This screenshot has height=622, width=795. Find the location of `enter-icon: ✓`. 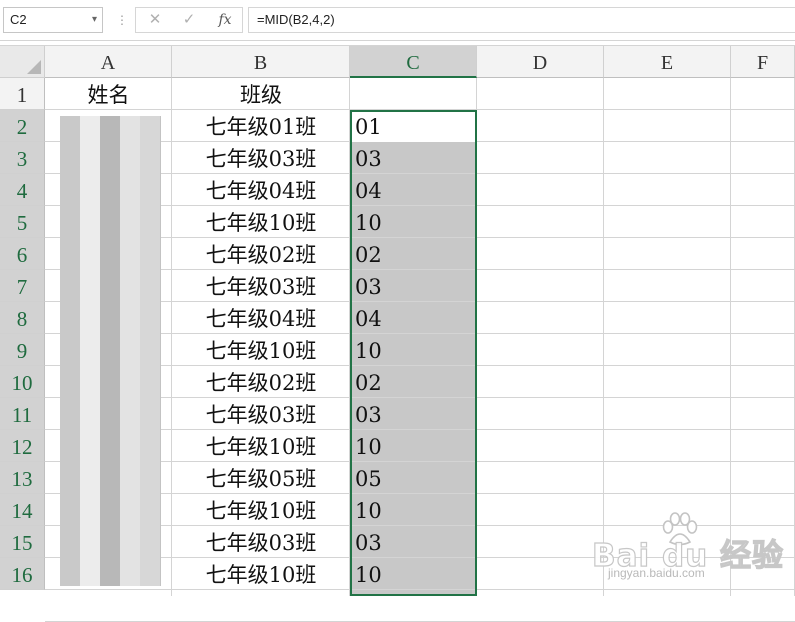

enter-icon: ✓ is located at coordinates (189, 20).